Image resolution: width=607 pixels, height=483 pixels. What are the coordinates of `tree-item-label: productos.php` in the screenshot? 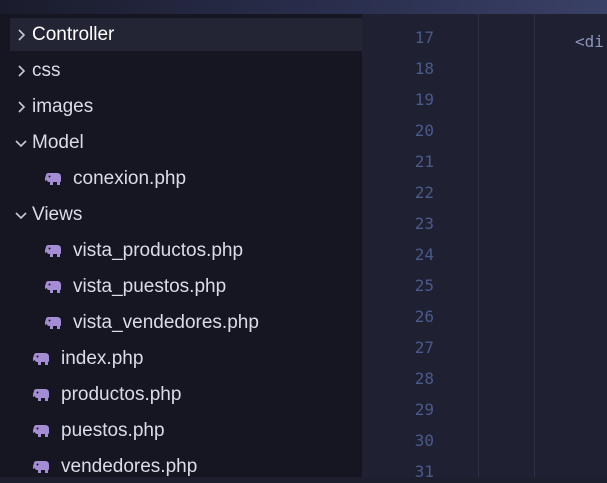 It's located at (121, 394).